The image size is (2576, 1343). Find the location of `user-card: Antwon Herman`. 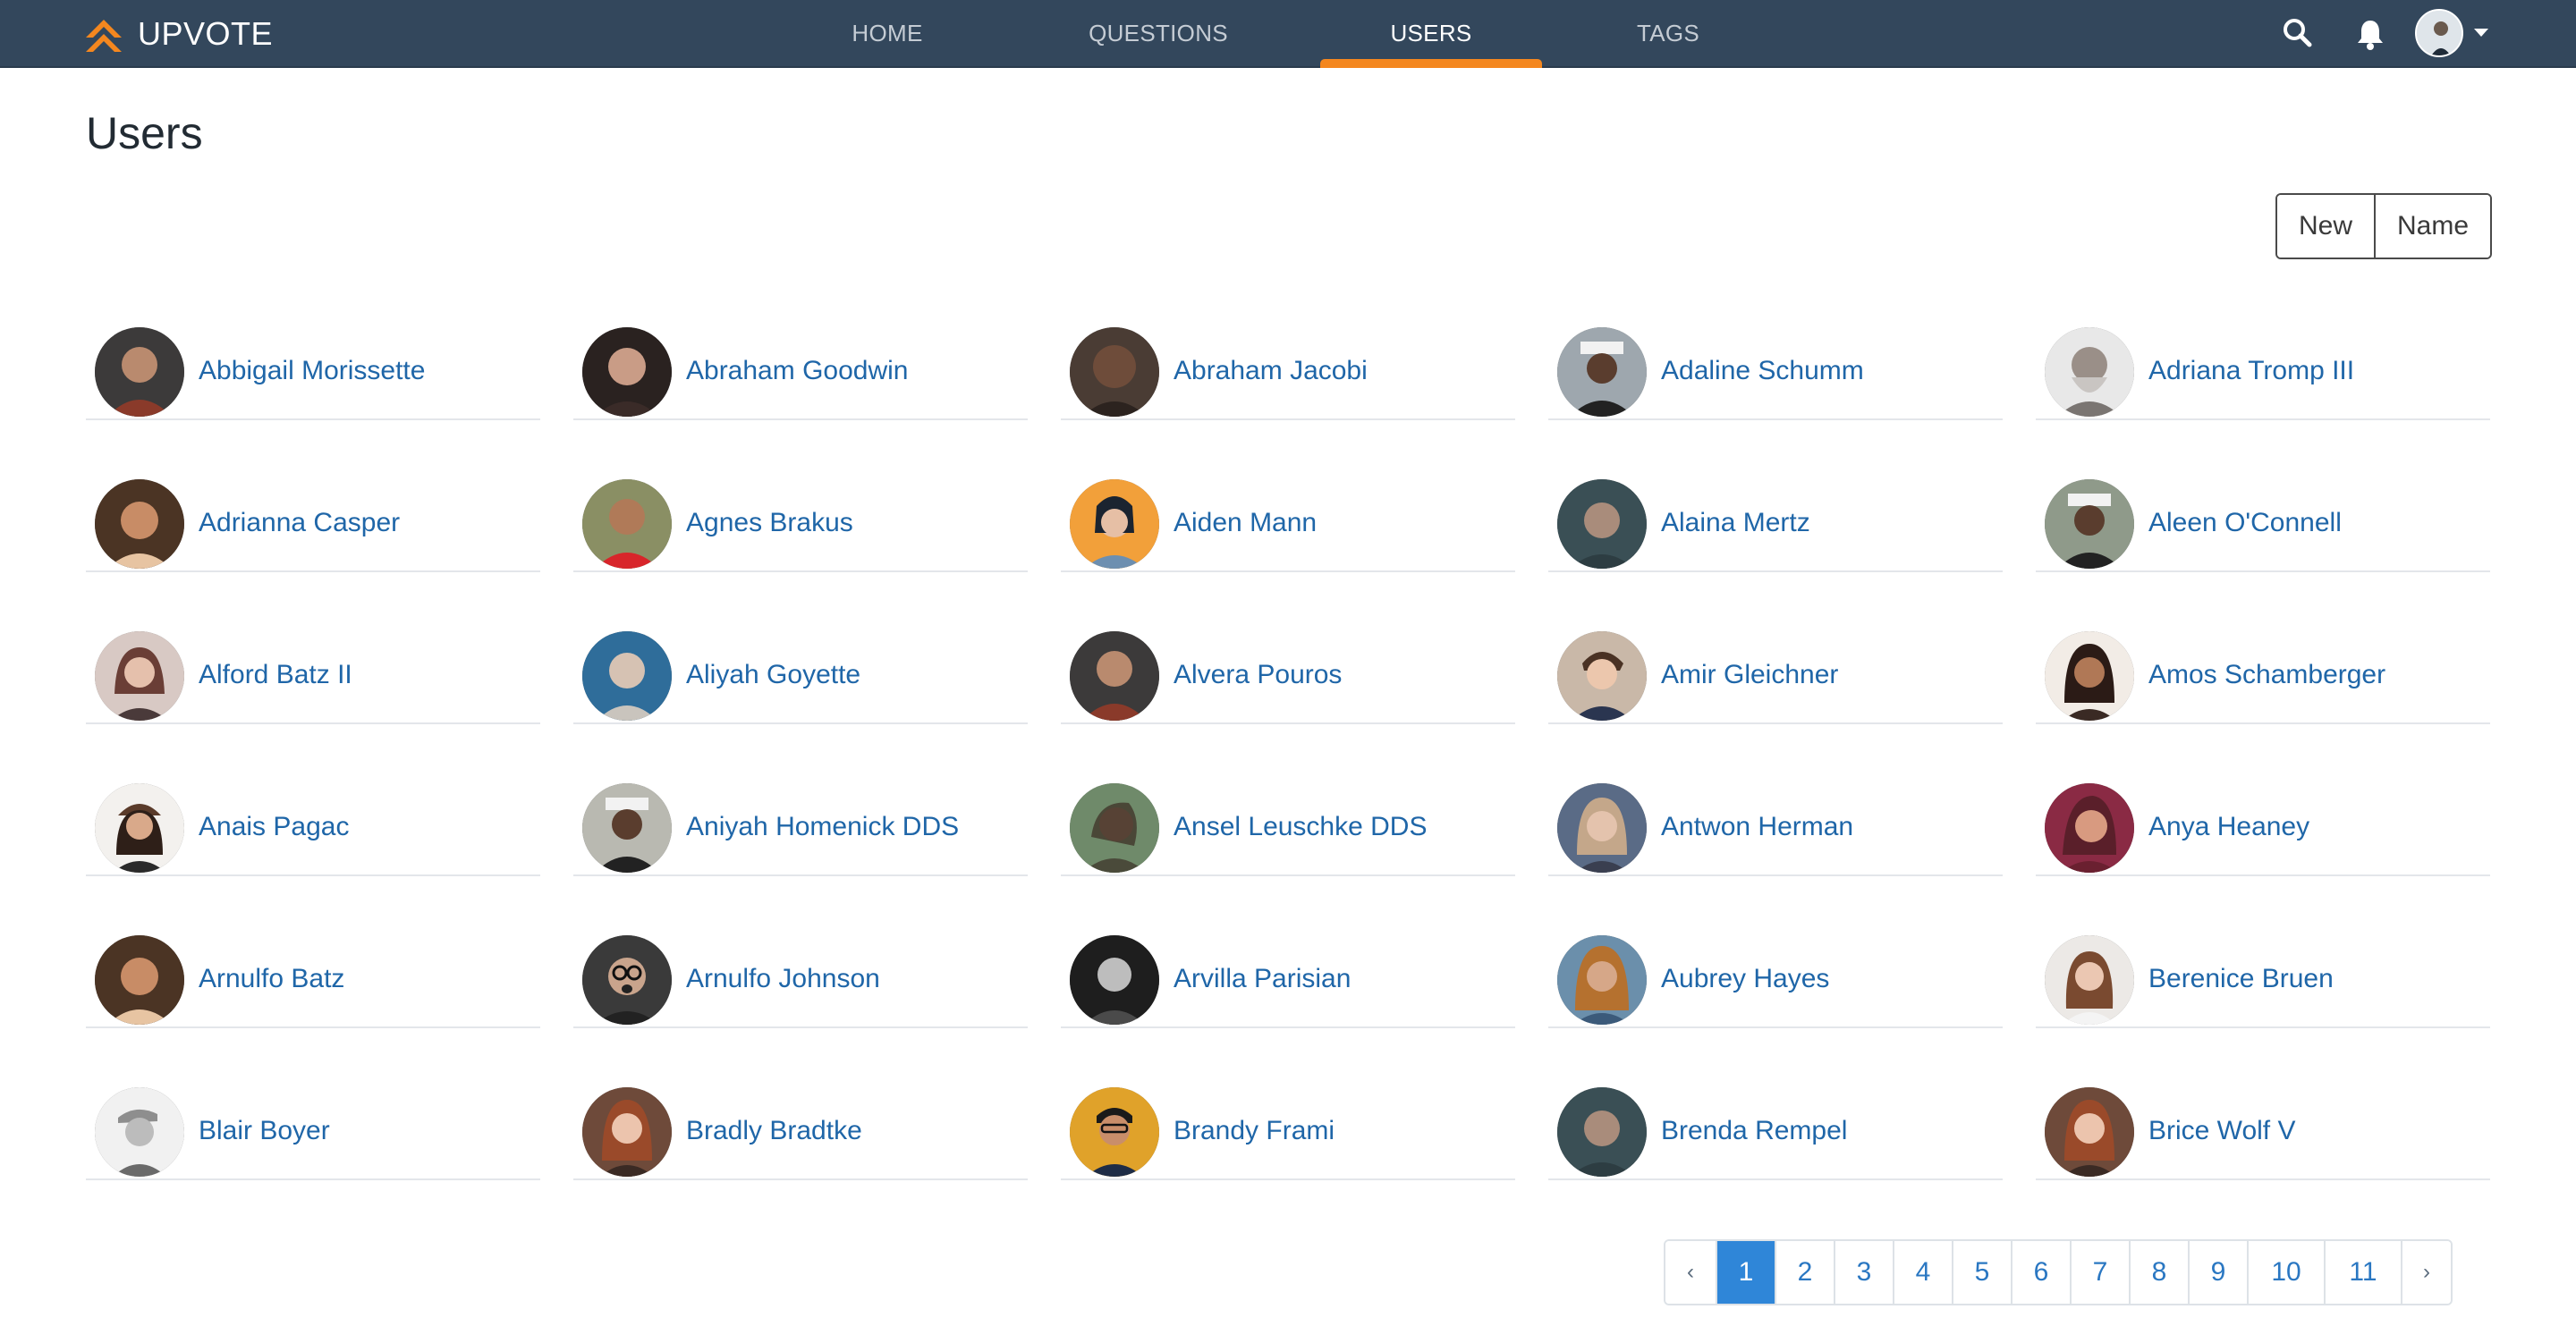

user-card: Antwon Herman is located at coordinates (1775, 821).